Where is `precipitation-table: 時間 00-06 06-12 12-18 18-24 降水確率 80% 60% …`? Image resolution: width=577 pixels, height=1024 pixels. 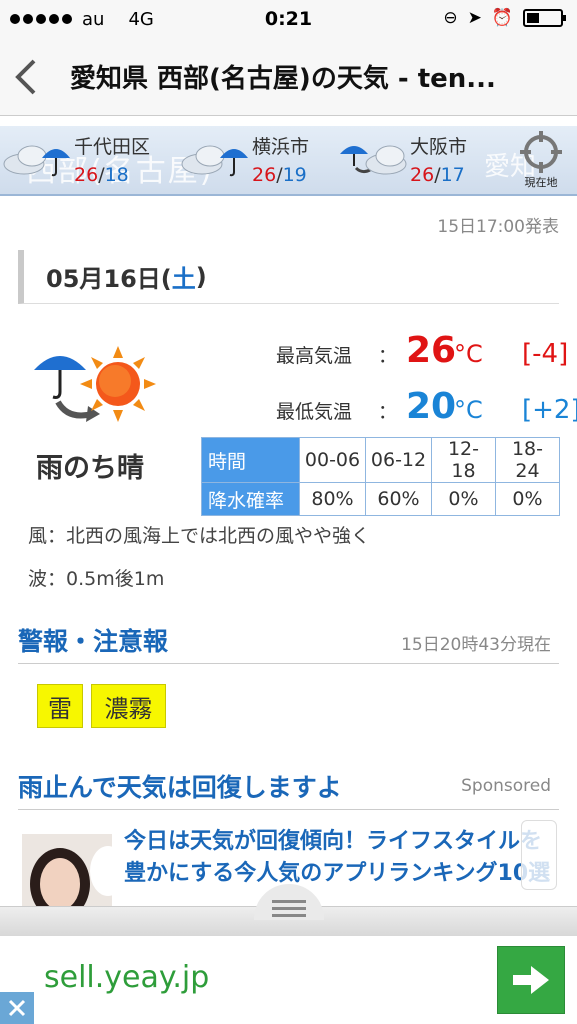 precipitation-table: 時間 00-06 06-12 12-18 18-24 降水確率 80% 60% … is located at coordinates (380, 476).